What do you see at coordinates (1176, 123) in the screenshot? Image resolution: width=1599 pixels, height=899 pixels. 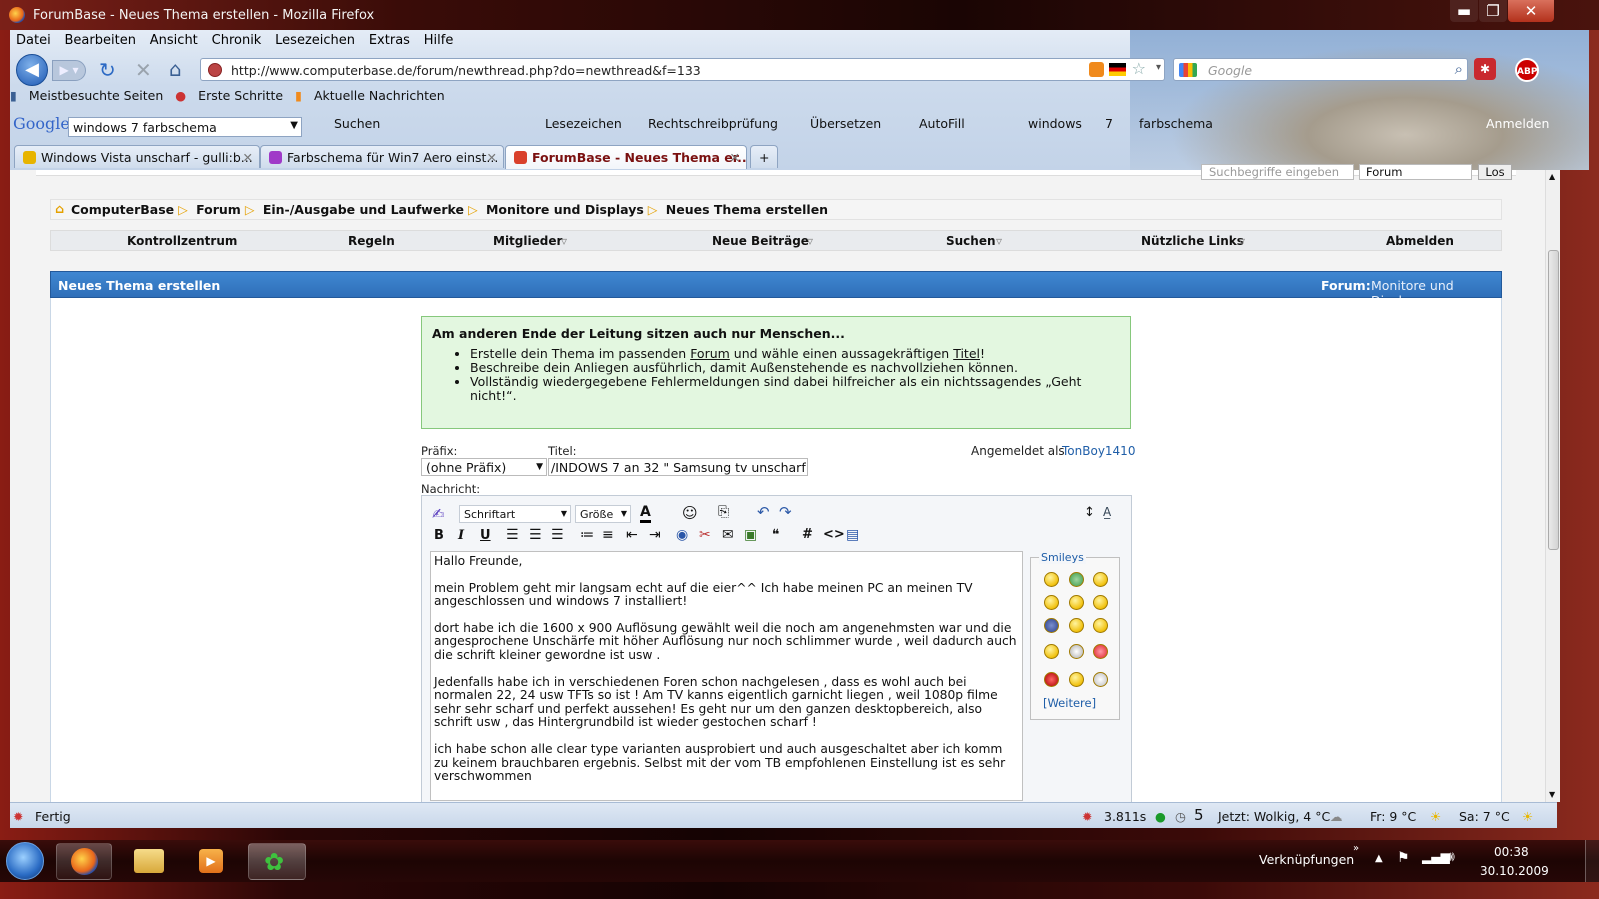 I see `highlight-farbschema: farbschema` at bounding box center [1176, 123].